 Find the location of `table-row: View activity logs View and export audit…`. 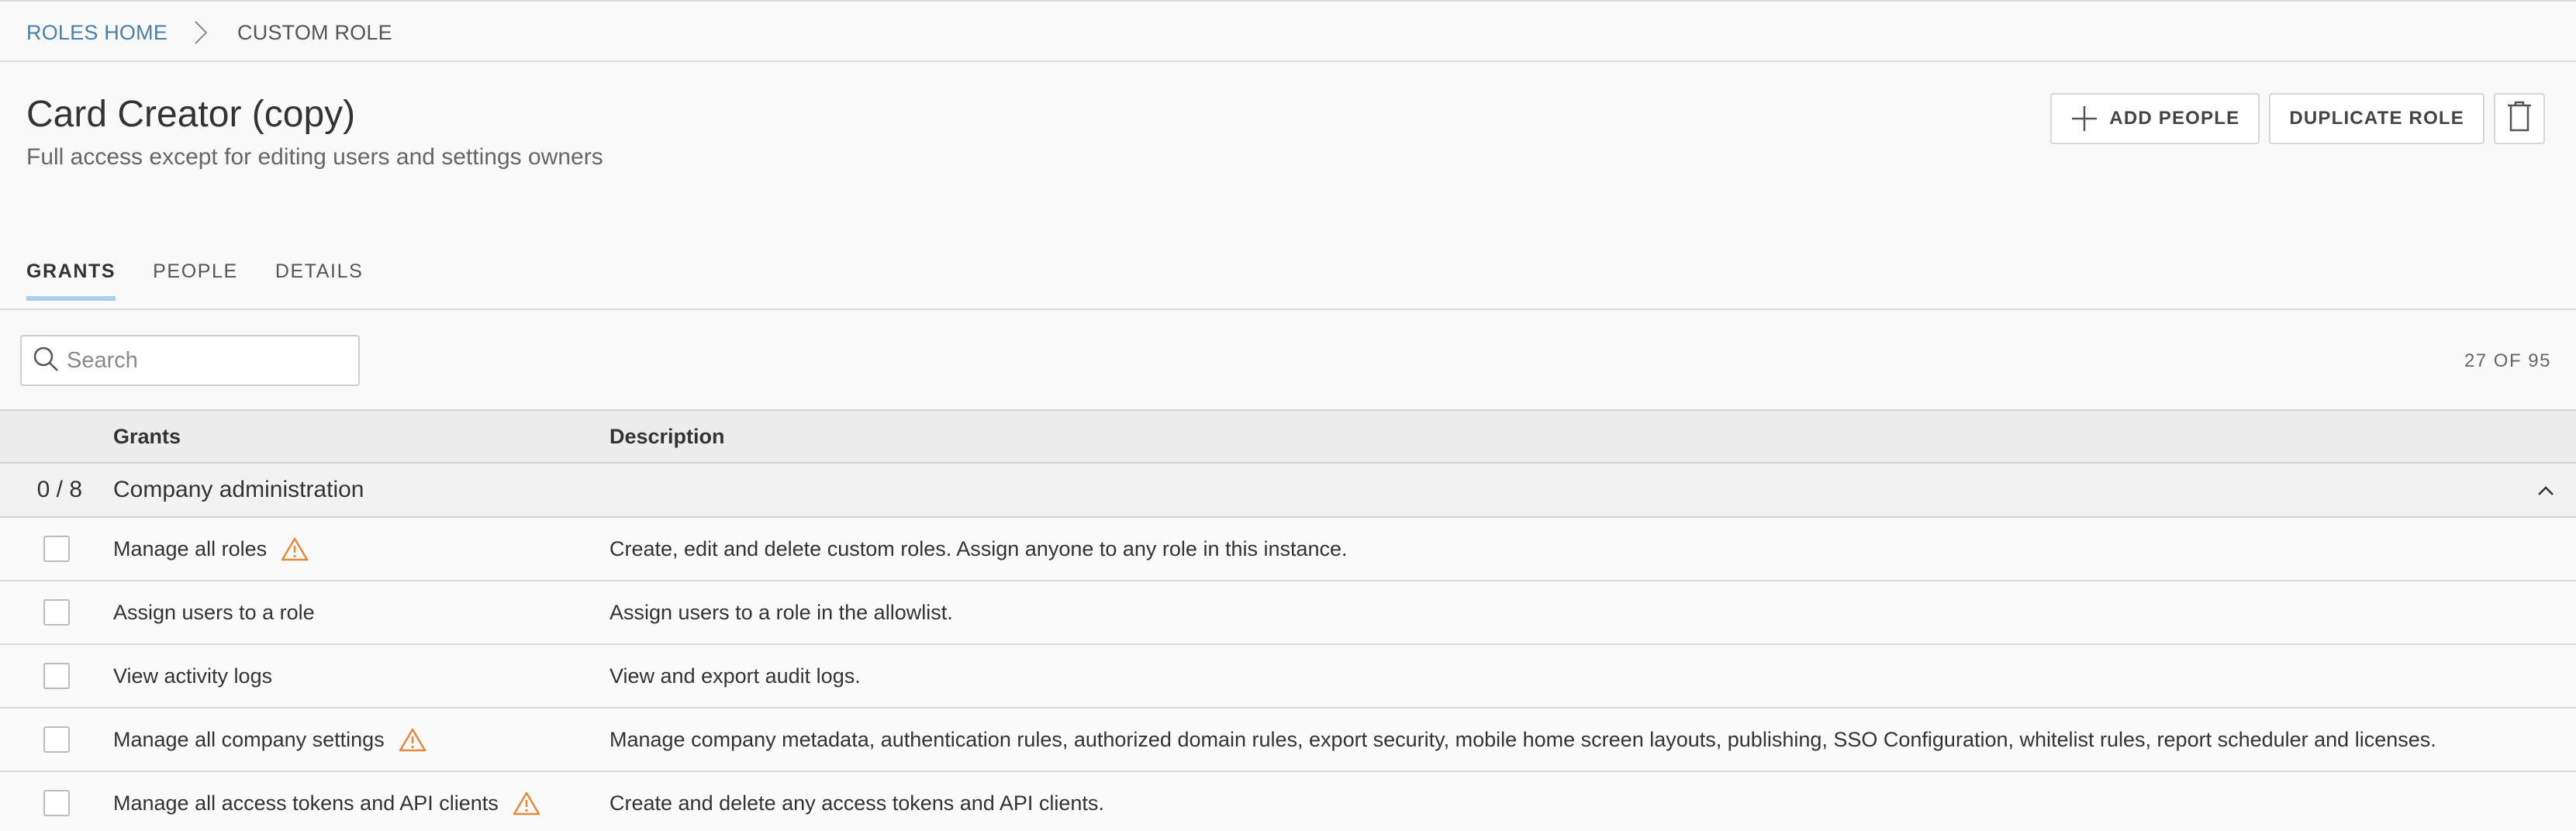

table-row: View activity logs View and export audit… is located at coordinates (1288, 677).